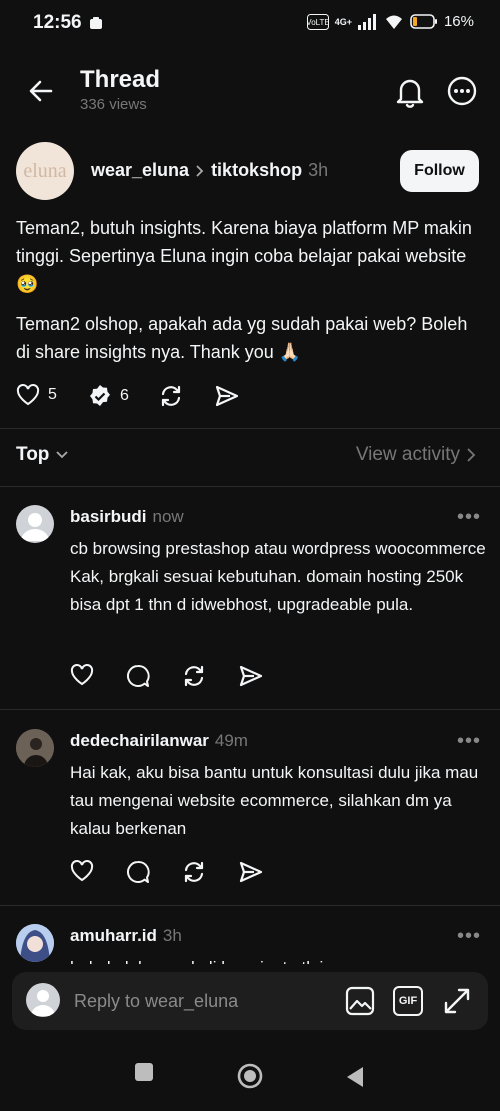 This screenshot has height=1111, width=500. Describe the element at coordinates (156, 1001) in the screenshot. I see `reply-input: Reply to wear_eluna` at that location.